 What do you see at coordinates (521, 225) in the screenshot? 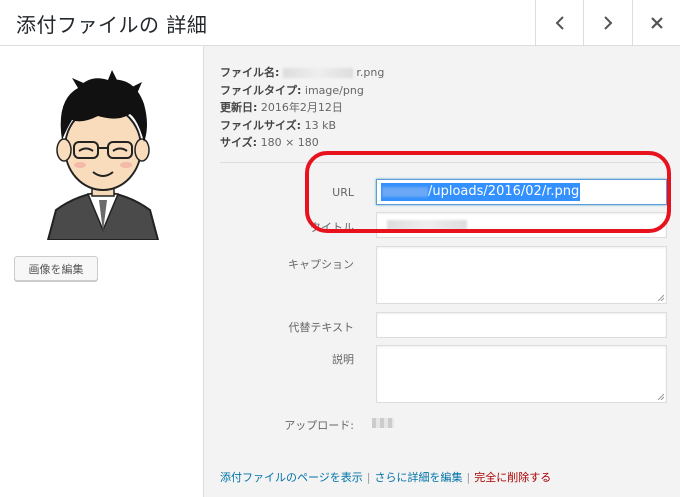
I see `title-field` at bounding box center [521, 225].